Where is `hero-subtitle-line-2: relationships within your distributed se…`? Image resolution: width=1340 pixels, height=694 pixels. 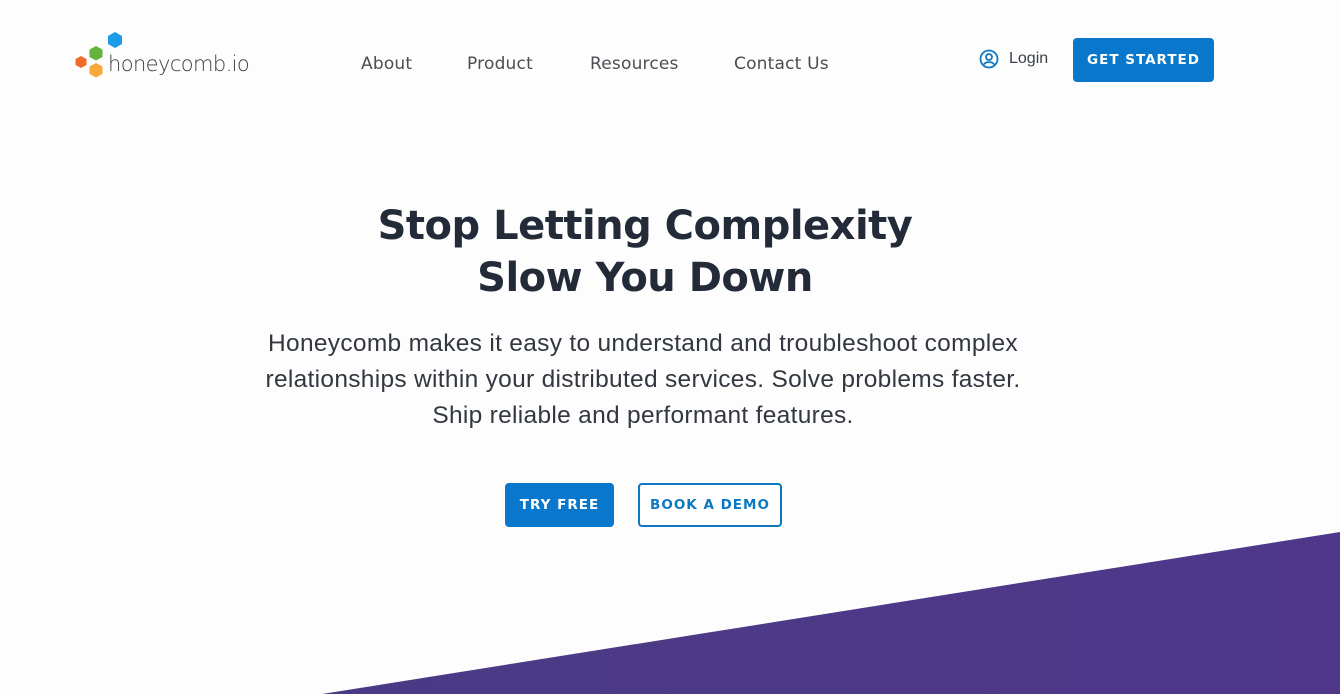 hero-subtitle-line-2: relationships within your distributed se… is located at coordinates (643, 379).